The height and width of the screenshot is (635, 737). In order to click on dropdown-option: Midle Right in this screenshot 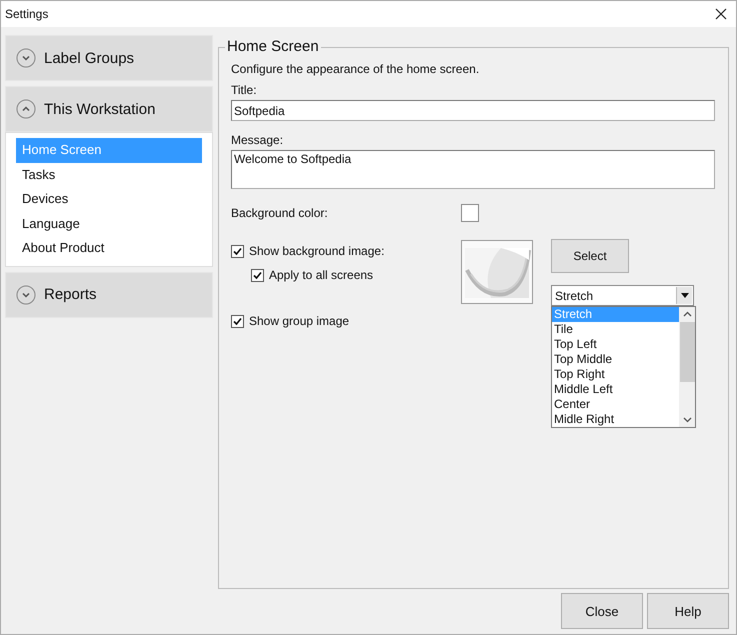, I will do `click(615, 419)`.